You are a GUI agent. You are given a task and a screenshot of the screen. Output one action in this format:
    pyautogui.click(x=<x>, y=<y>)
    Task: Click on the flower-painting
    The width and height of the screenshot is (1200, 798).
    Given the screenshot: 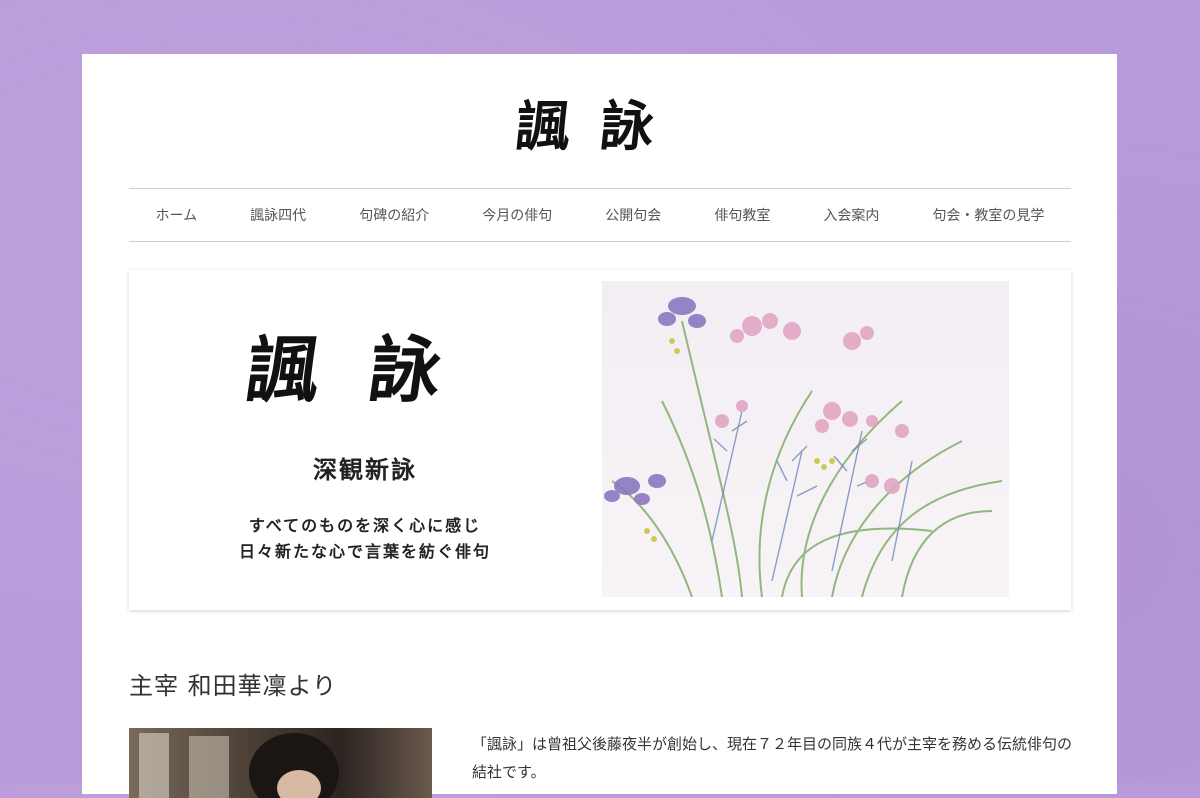 What is the action you would take?
    pyautogui.click(x=805, y=439)
    